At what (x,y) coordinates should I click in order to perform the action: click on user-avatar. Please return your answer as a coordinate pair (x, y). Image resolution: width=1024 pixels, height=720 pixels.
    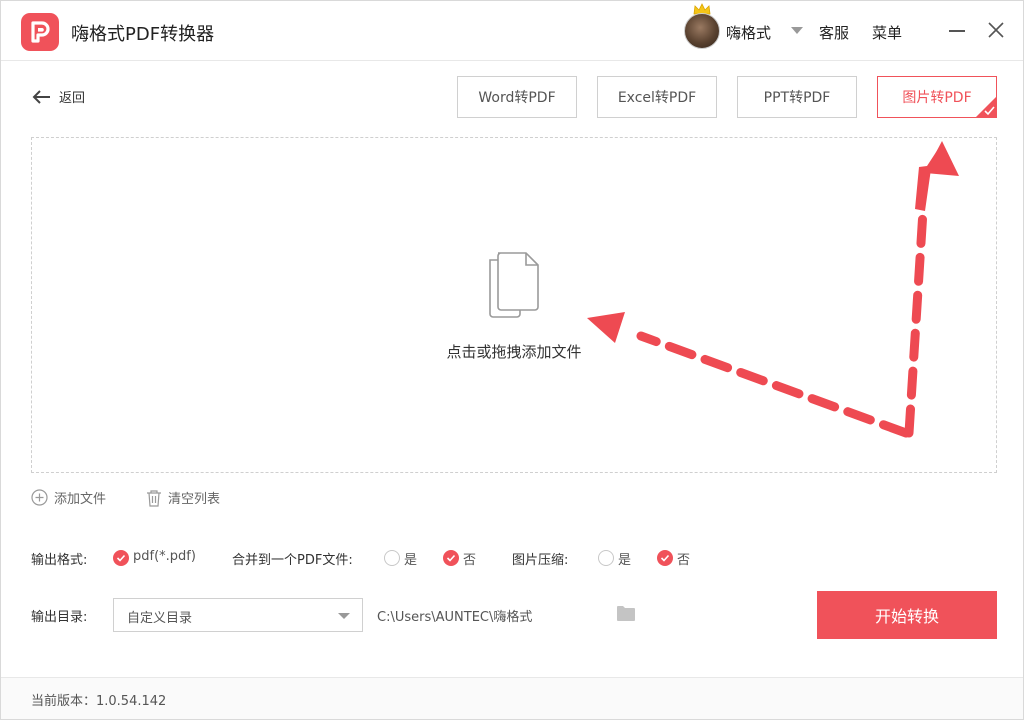
    Looking at the image, I should click on (702, 31).